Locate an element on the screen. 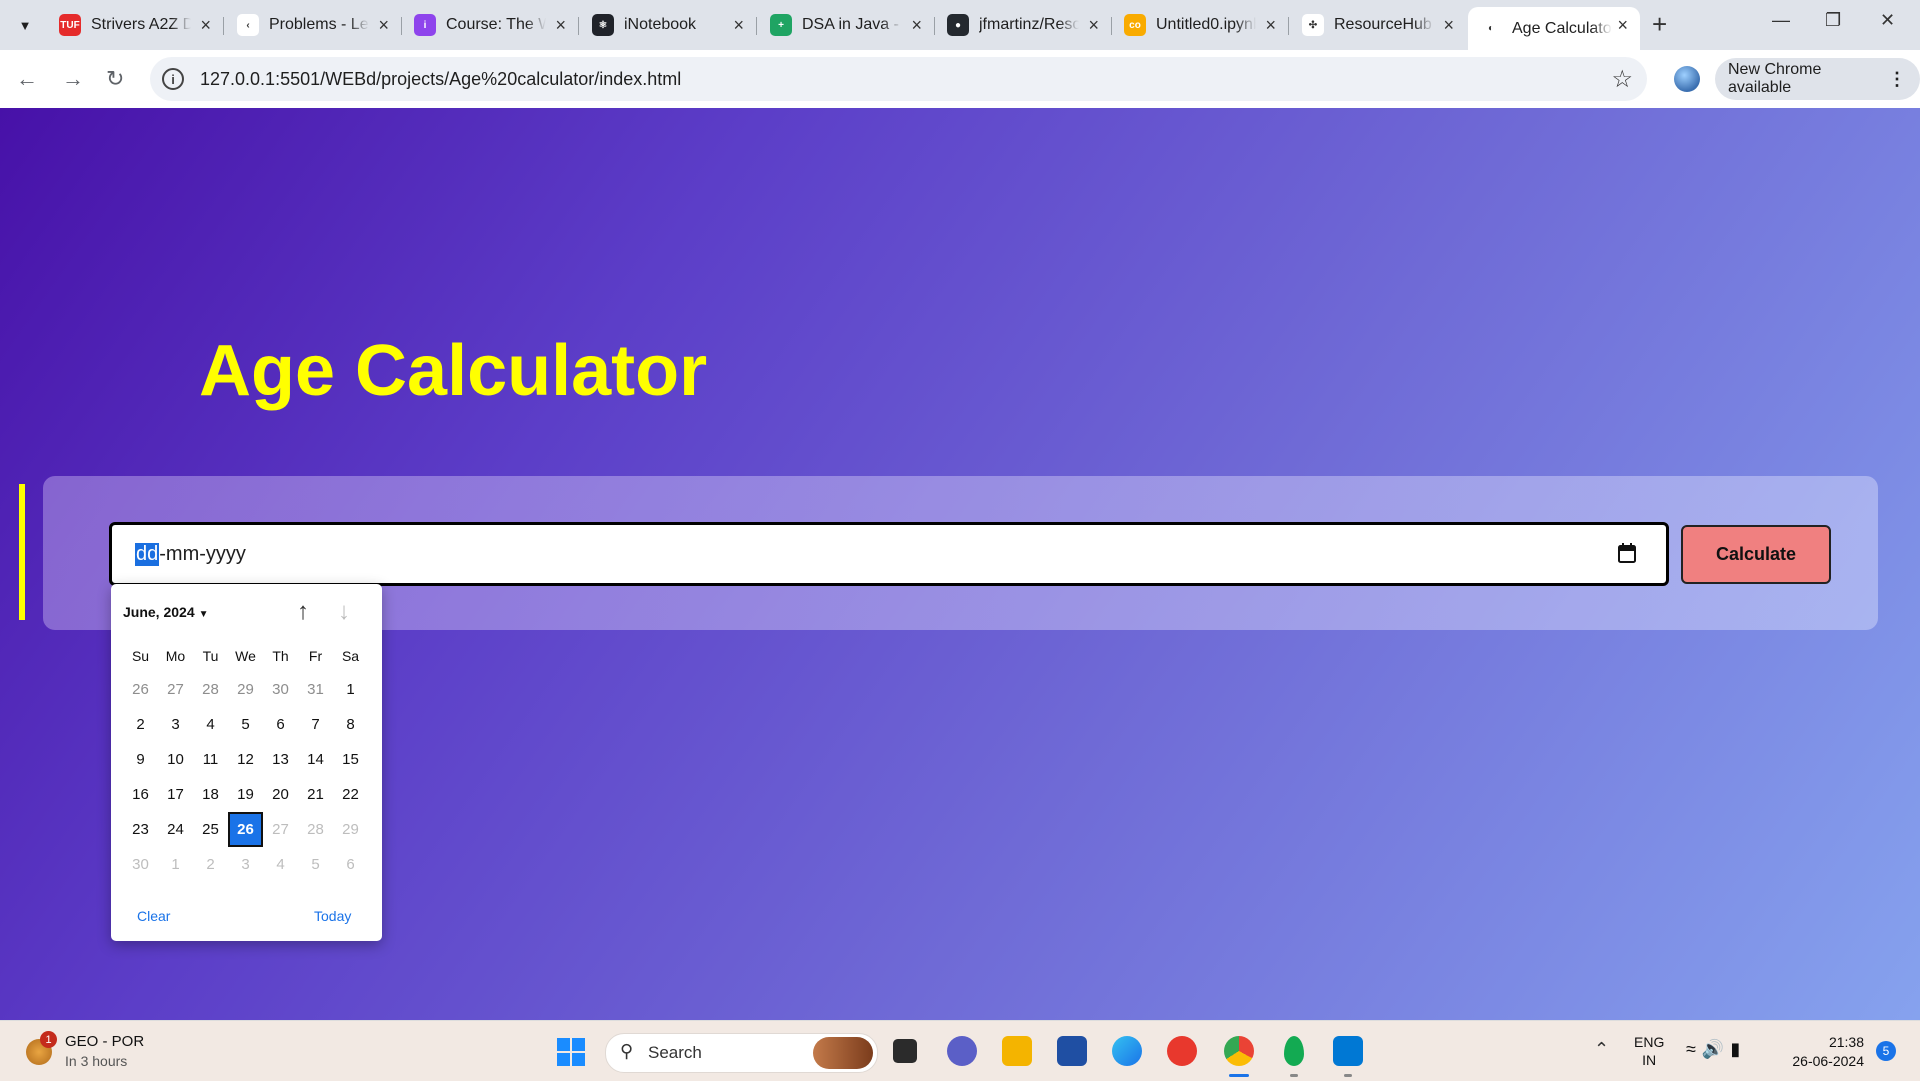  tab-search-button: ▼ is located at coordinates (25, 25).